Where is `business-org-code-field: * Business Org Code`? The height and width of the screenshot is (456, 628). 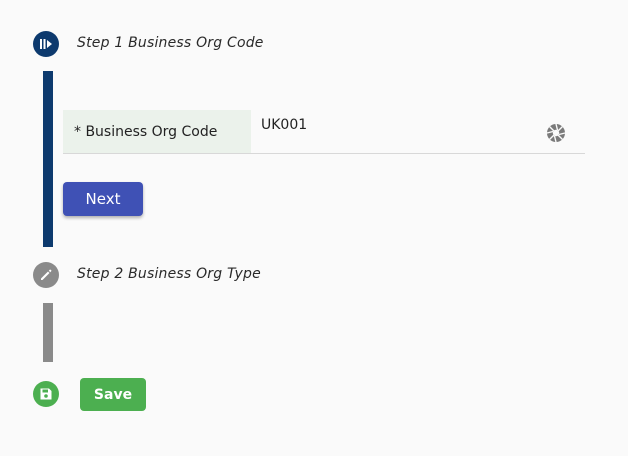 business-org-code-field: * Business Org Code is located at coordinates (324, 132).